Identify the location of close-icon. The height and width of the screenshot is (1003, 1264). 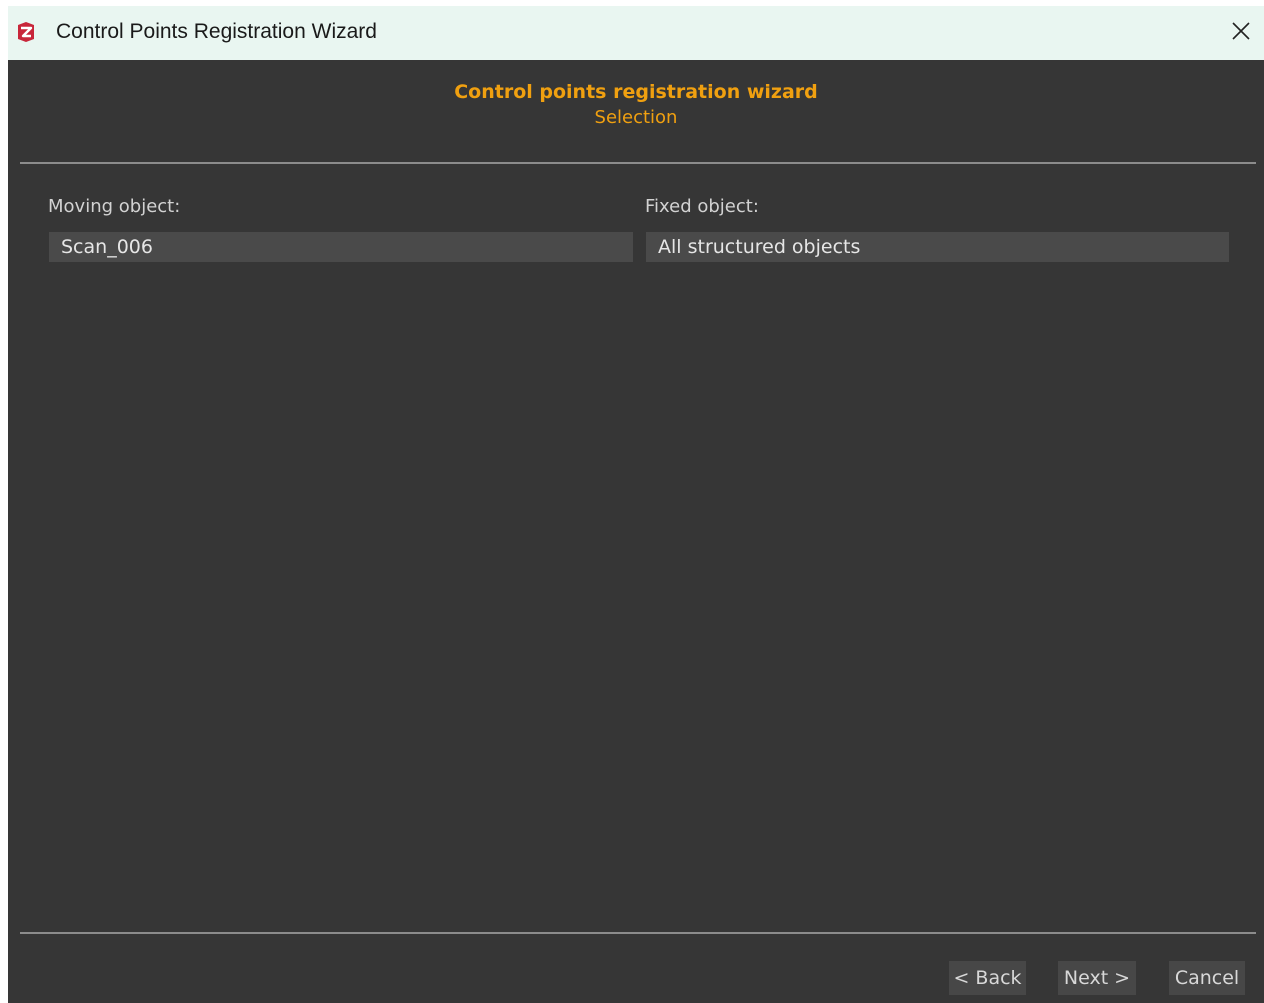
(1241, 33).